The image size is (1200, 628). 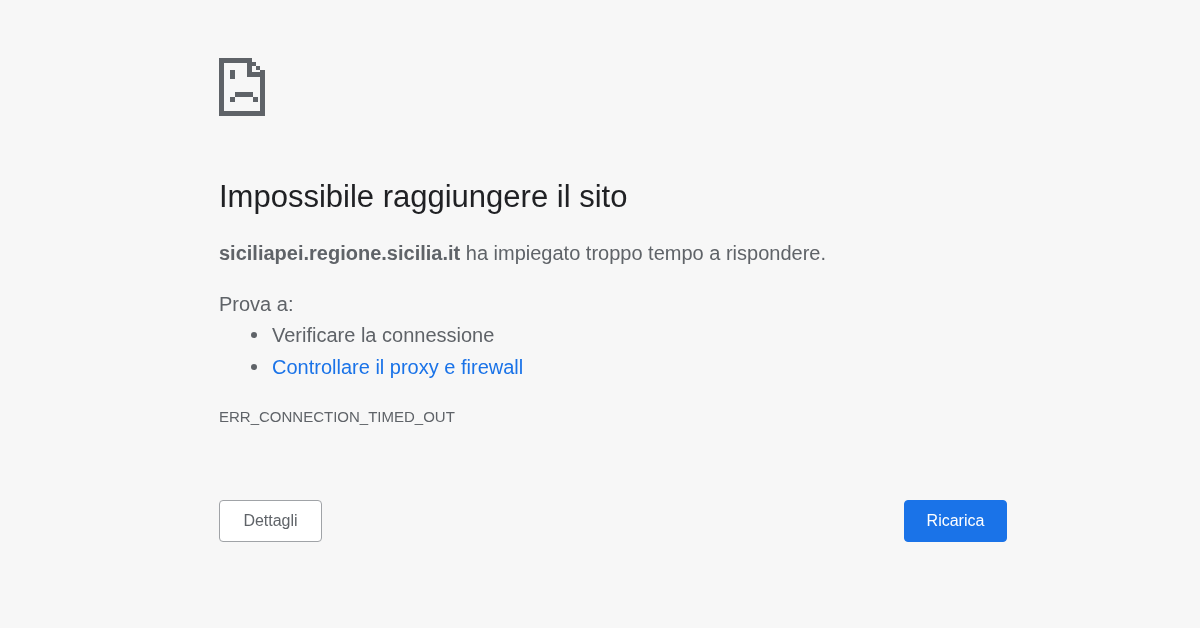 What do you see at coordinates (337, 417) in the screenshot?
I see `error-code: ERR_CONNECTION_TIMED_OUT` at bounding box center [337, 417].